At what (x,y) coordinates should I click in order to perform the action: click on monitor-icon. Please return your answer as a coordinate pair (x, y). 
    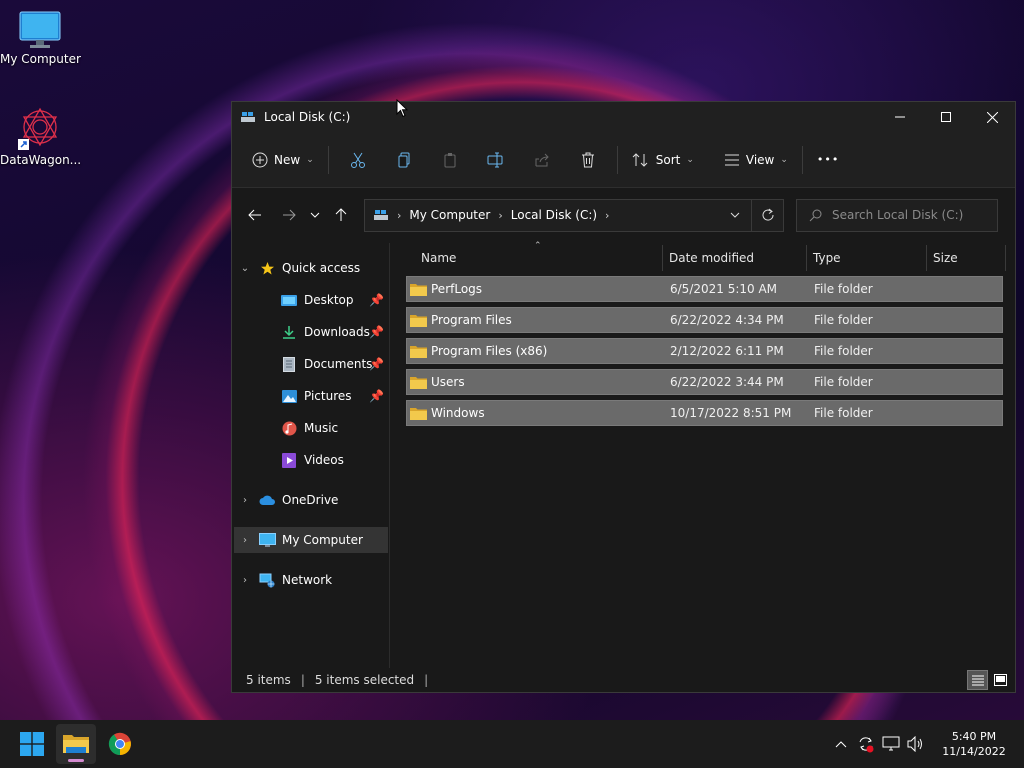
    Looking at the image, I should click on (267, 540).